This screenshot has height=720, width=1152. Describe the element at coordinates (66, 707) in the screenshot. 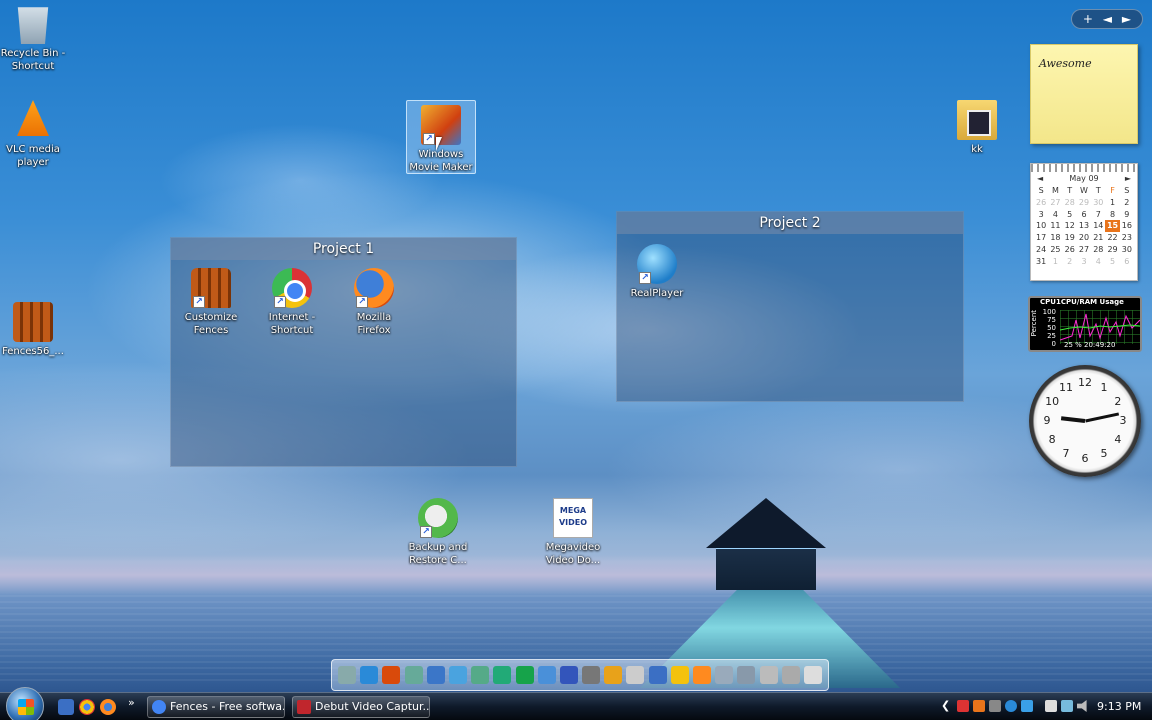

I see `show-desktop-icon` at that location.